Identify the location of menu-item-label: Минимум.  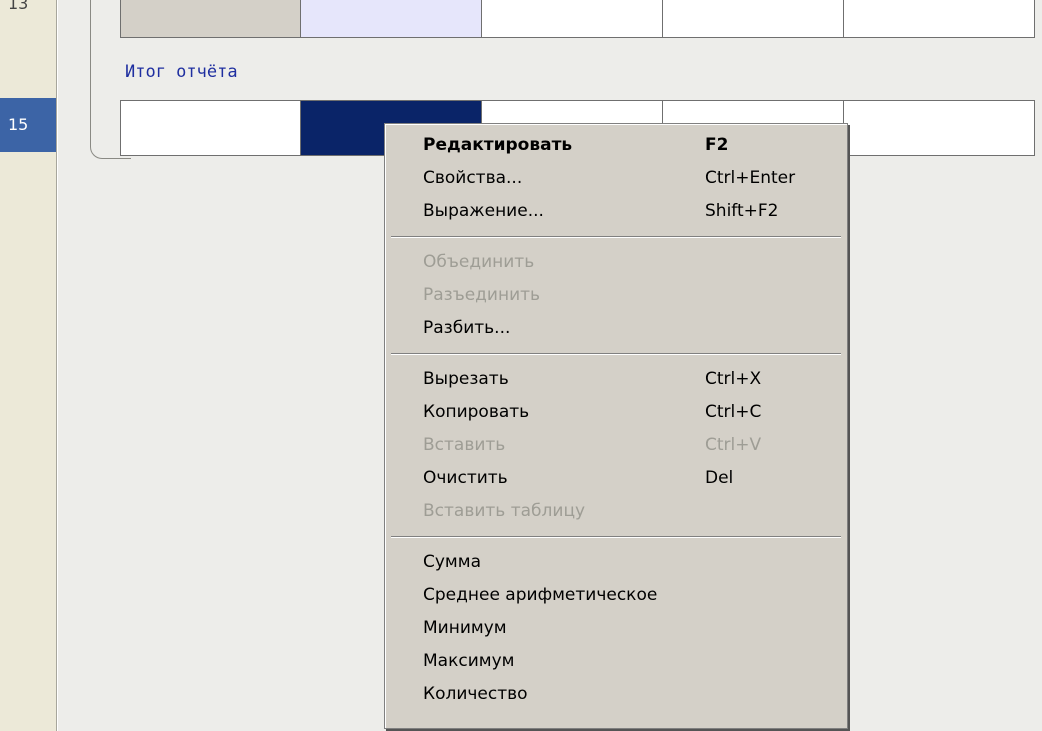
(465, 628).